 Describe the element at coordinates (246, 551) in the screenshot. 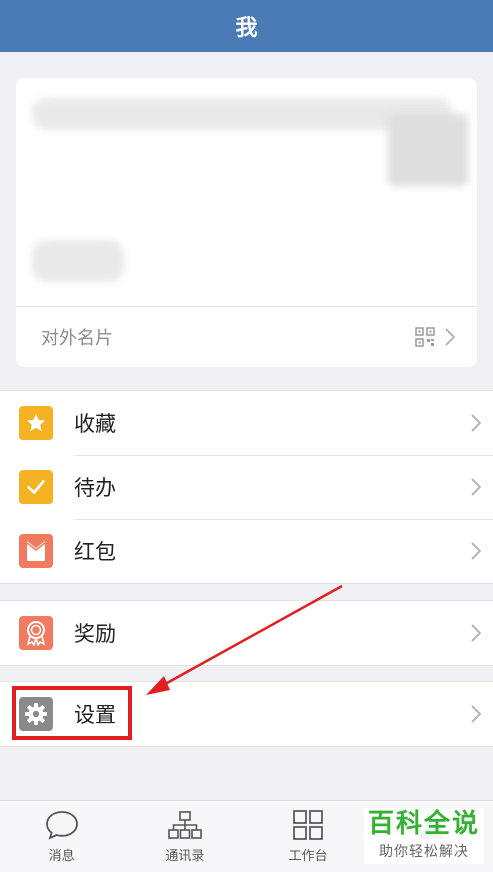

I see `menu-item-red-packet: 红包` at that location.